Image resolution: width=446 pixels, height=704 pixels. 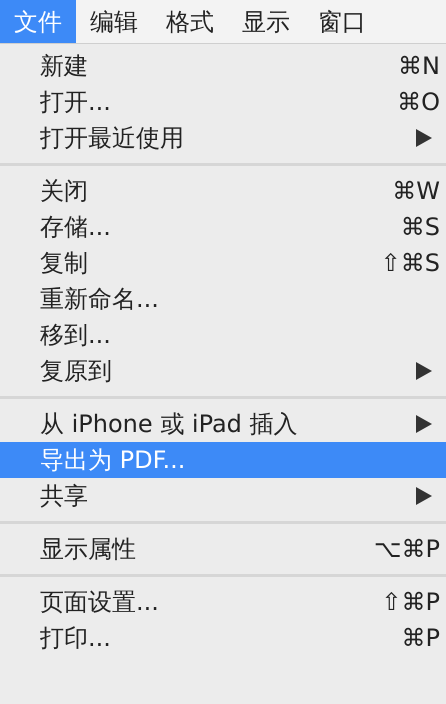 What do you see at coordinates (266, 21) in the screenshot?
I see `menu-bar-item: 显示` at bounding box center [266, 21].